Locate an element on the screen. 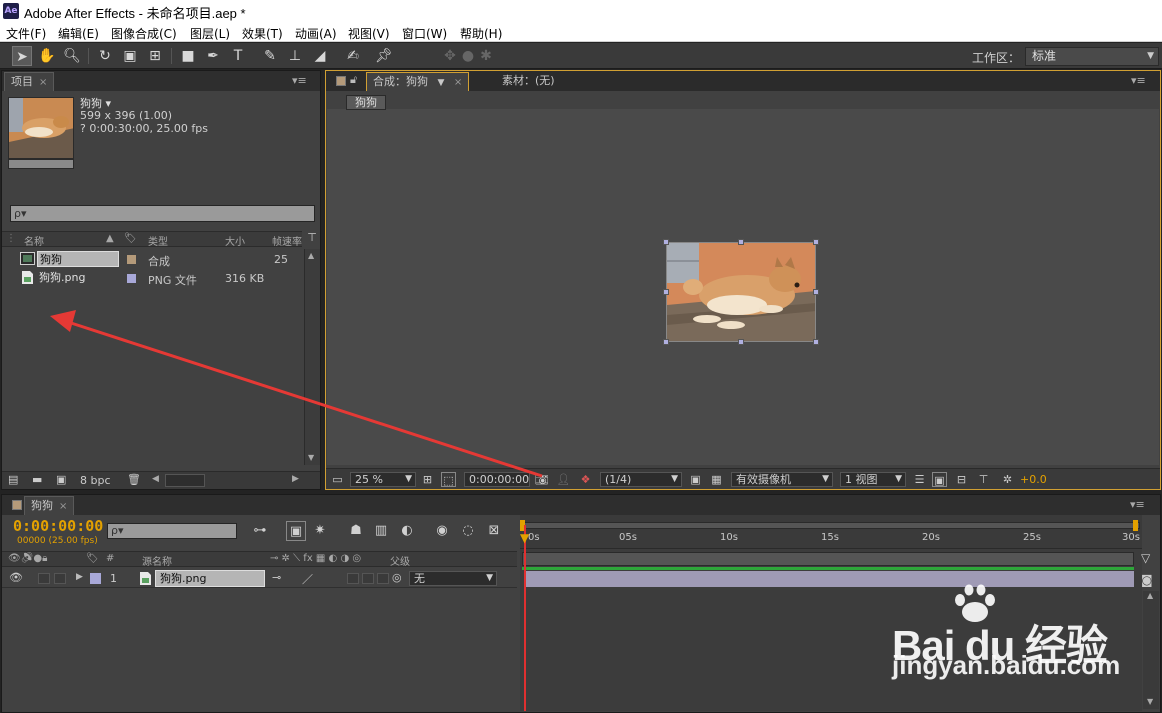 The height and width of the screenshot is (713, 1162). label-color-swatch is located at coordinates (131, 278).